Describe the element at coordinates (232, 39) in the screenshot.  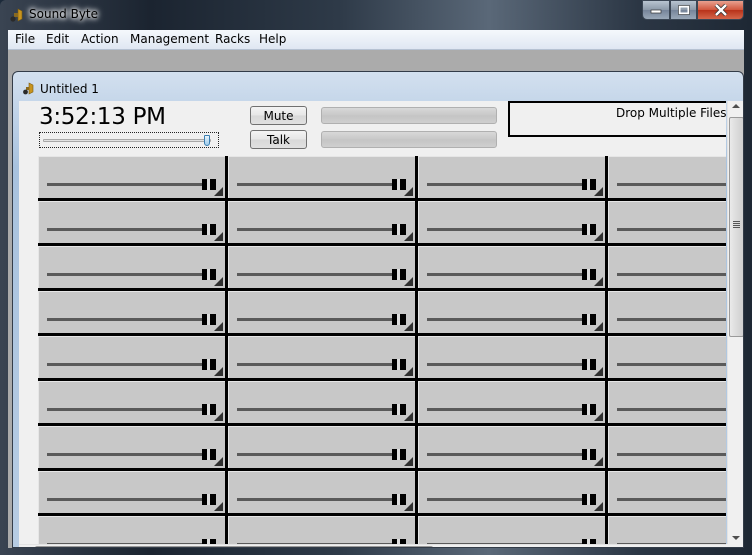
I see `menu-racks: Racks` at that location.